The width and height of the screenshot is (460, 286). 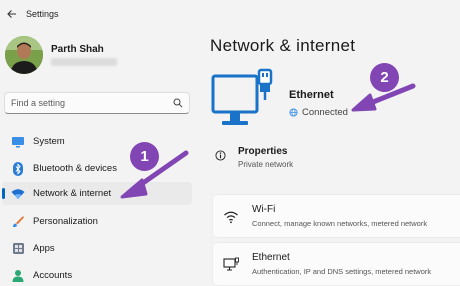 I want to click on search-icon, so click(x=178, y=103).